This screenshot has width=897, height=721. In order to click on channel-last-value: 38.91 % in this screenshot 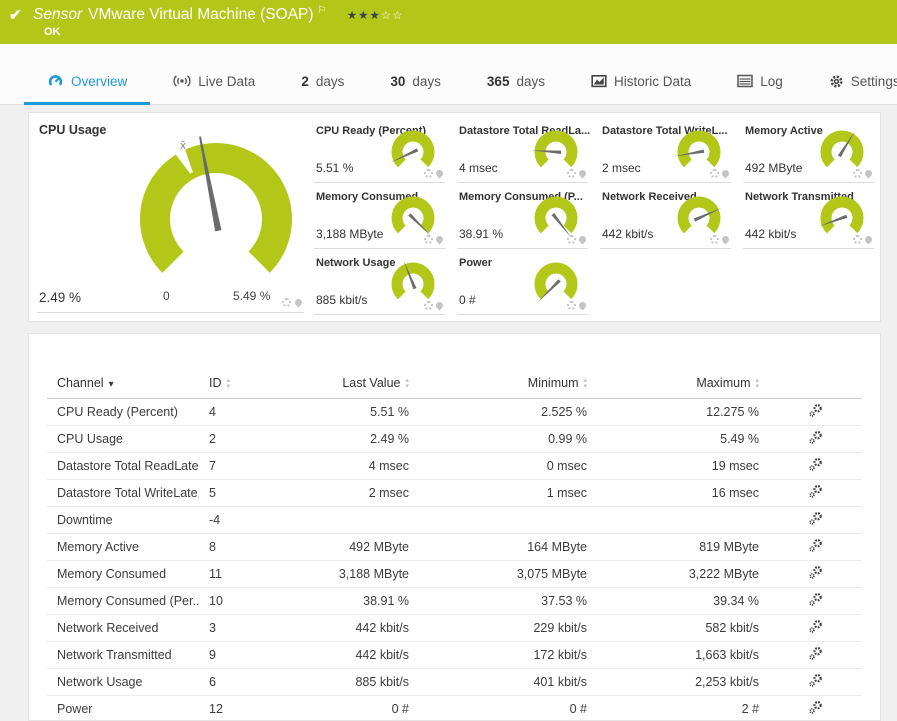, I will do `click(355, 601)`.